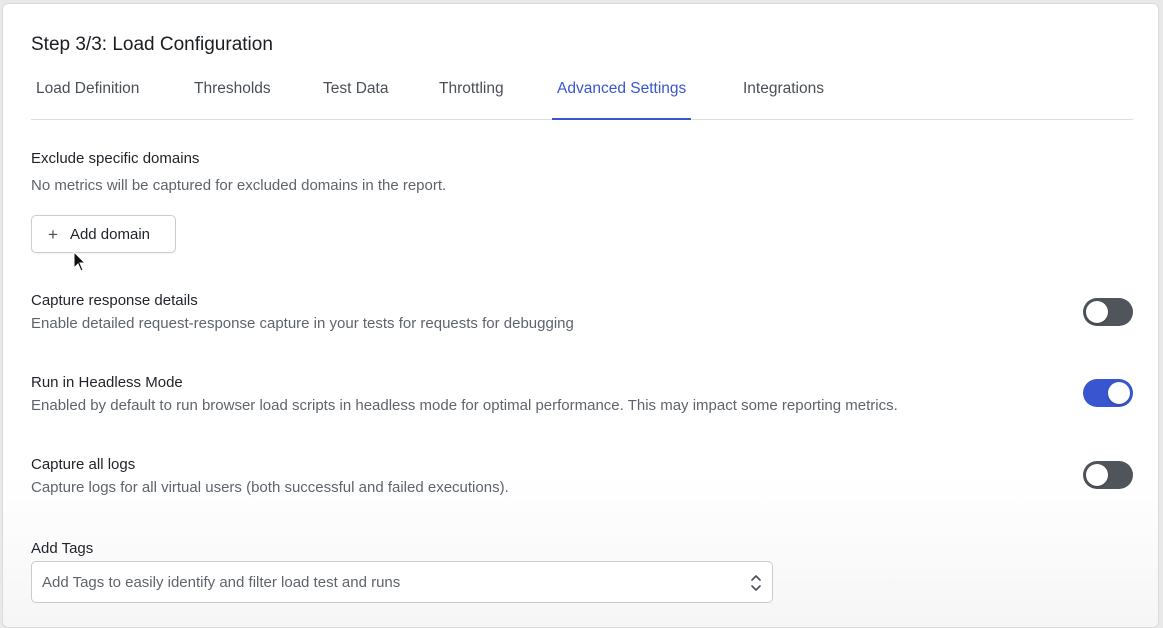 The image size is (1163, 628). I want to click on tab-throttling: Throttling, so click(471, 100).